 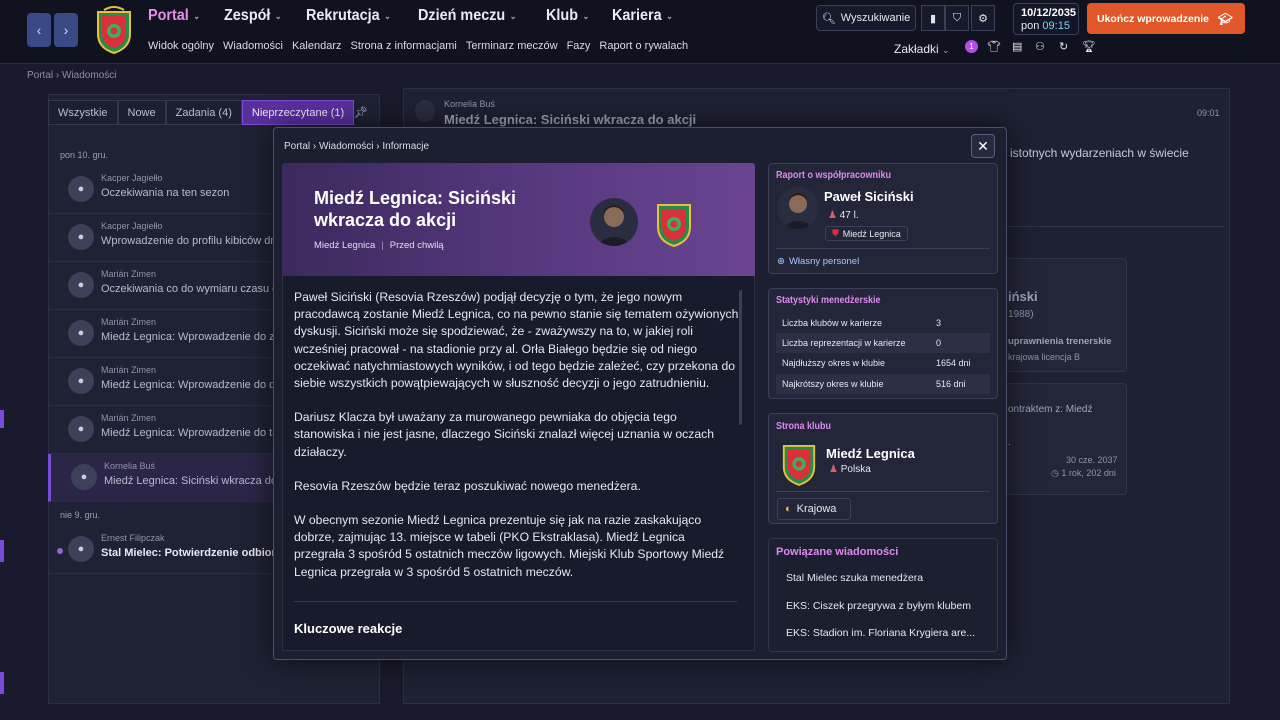 What do you see at coordinates (850, 469) in the screenshot?
I see `club-nation: ♟ Polska` at bounding box center [850, 469].